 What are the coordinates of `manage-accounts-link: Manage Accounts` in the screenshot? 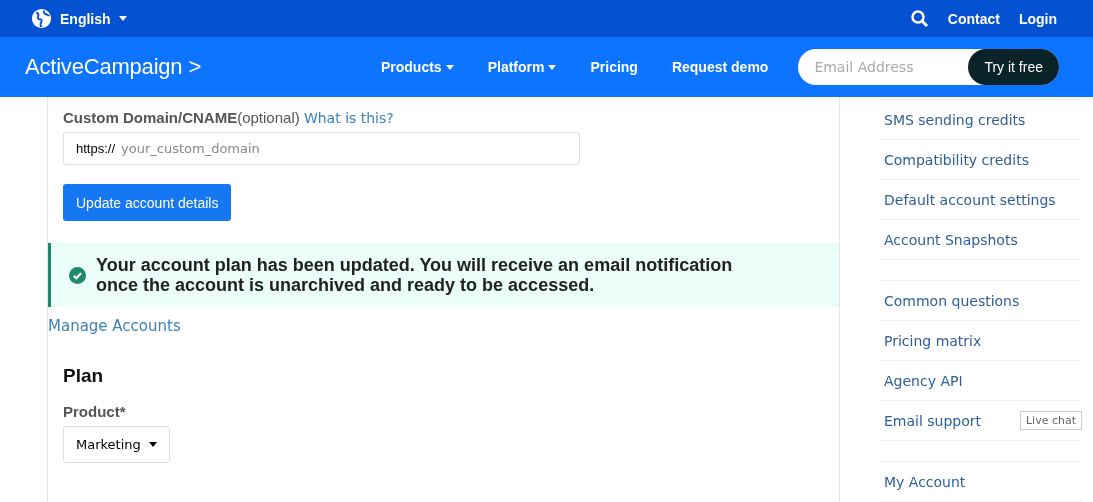 It's located at (114, 326).